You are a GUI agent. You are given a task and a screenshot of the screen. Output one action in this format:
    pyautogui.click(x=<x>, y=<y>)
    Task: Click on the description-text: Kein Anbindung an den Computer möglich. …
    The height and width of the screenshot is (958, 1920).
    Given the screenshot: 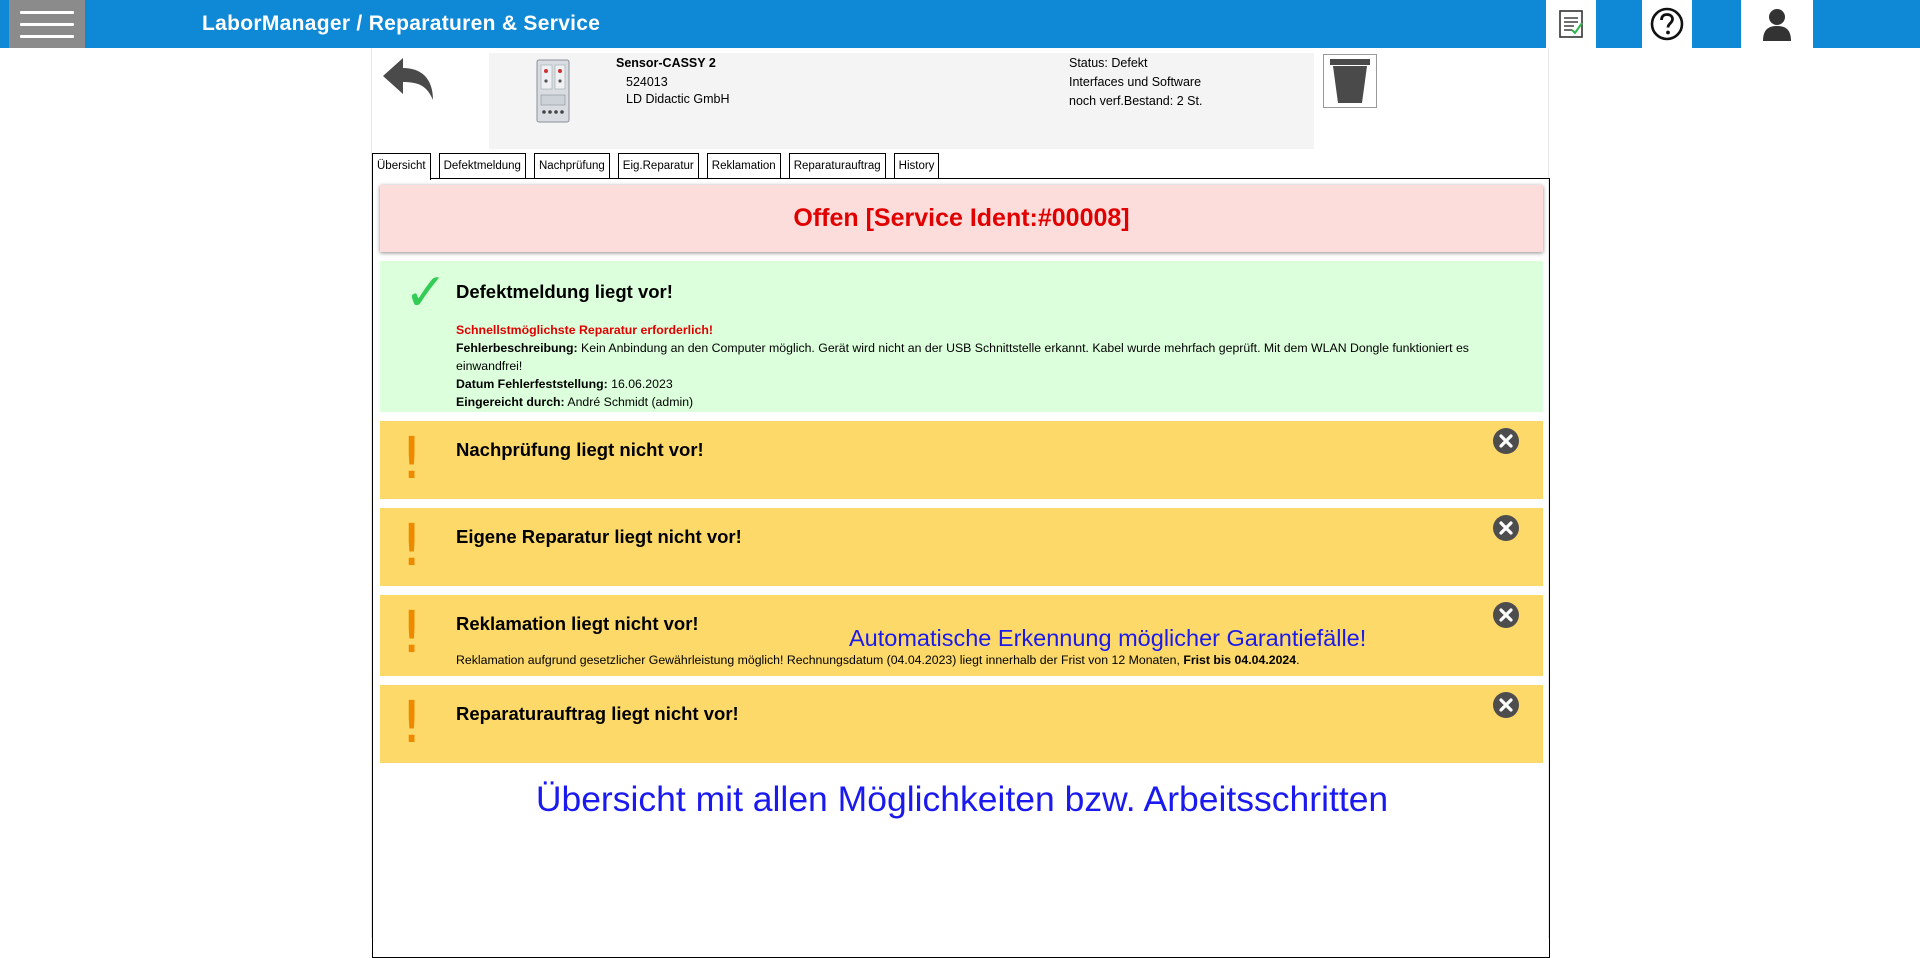 What is the action you would take?
    pyautogui.click(x=962, y=357)
    